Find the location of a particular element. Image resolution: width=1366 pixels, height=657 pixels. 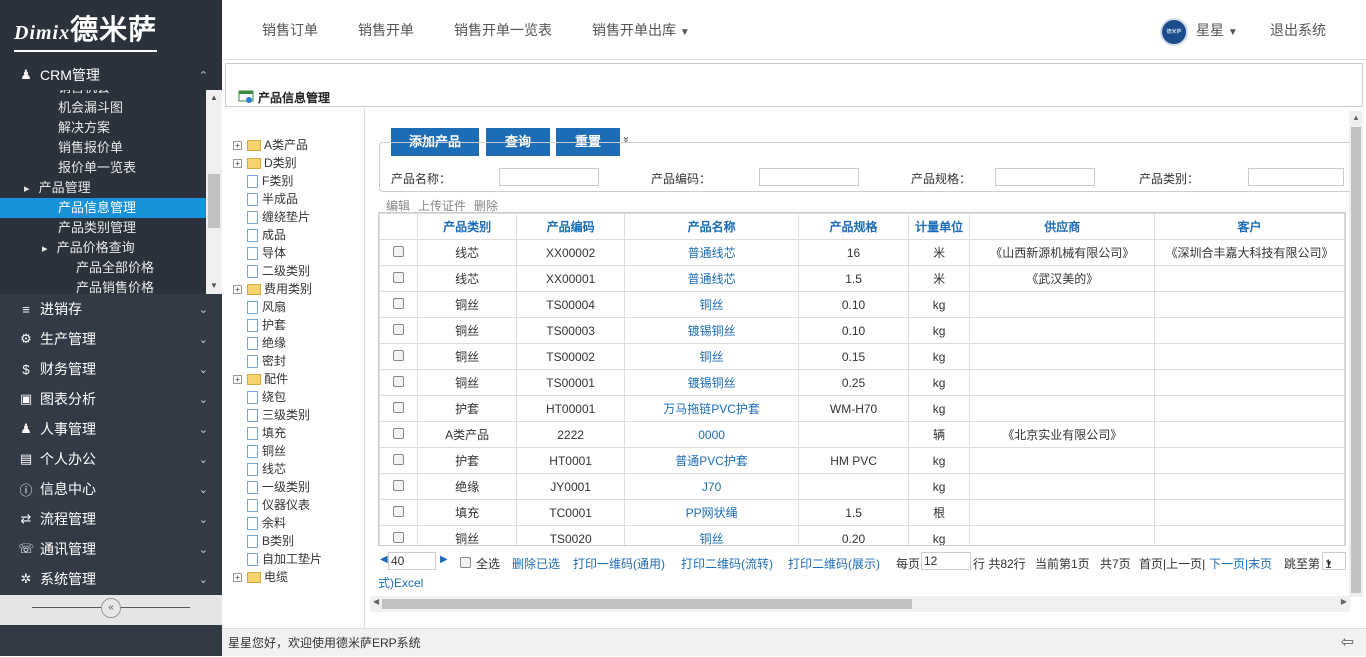

submenu-item: 解决方案 is located at coordinates (103, 128).